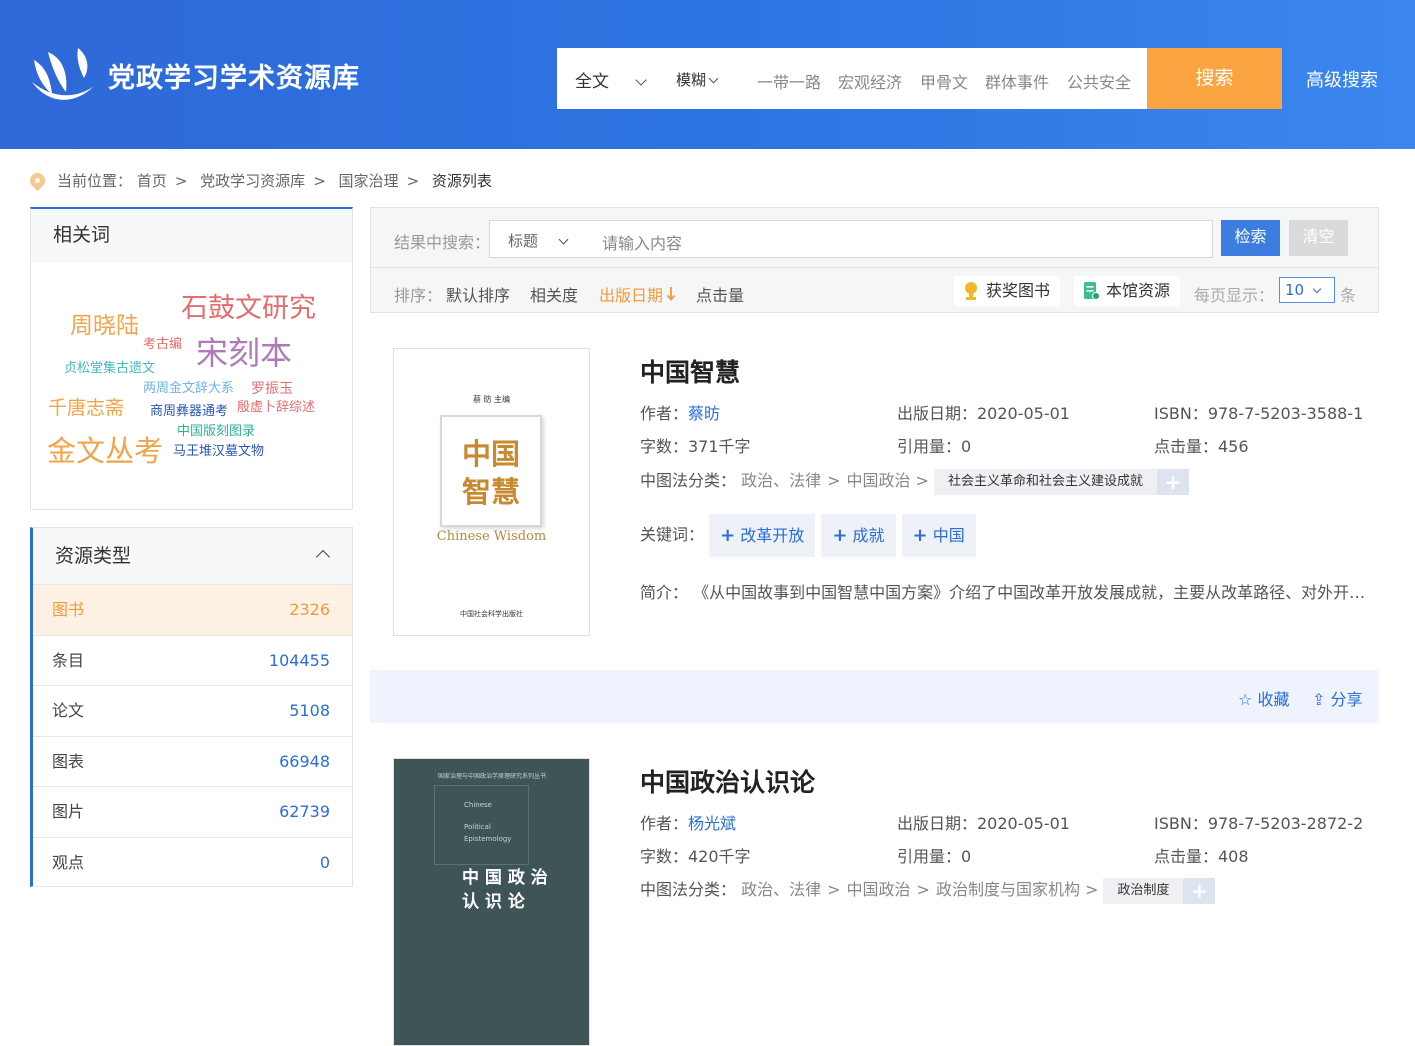  I want to click on resource-type-entries: 条目 104455, so click(192, 660).